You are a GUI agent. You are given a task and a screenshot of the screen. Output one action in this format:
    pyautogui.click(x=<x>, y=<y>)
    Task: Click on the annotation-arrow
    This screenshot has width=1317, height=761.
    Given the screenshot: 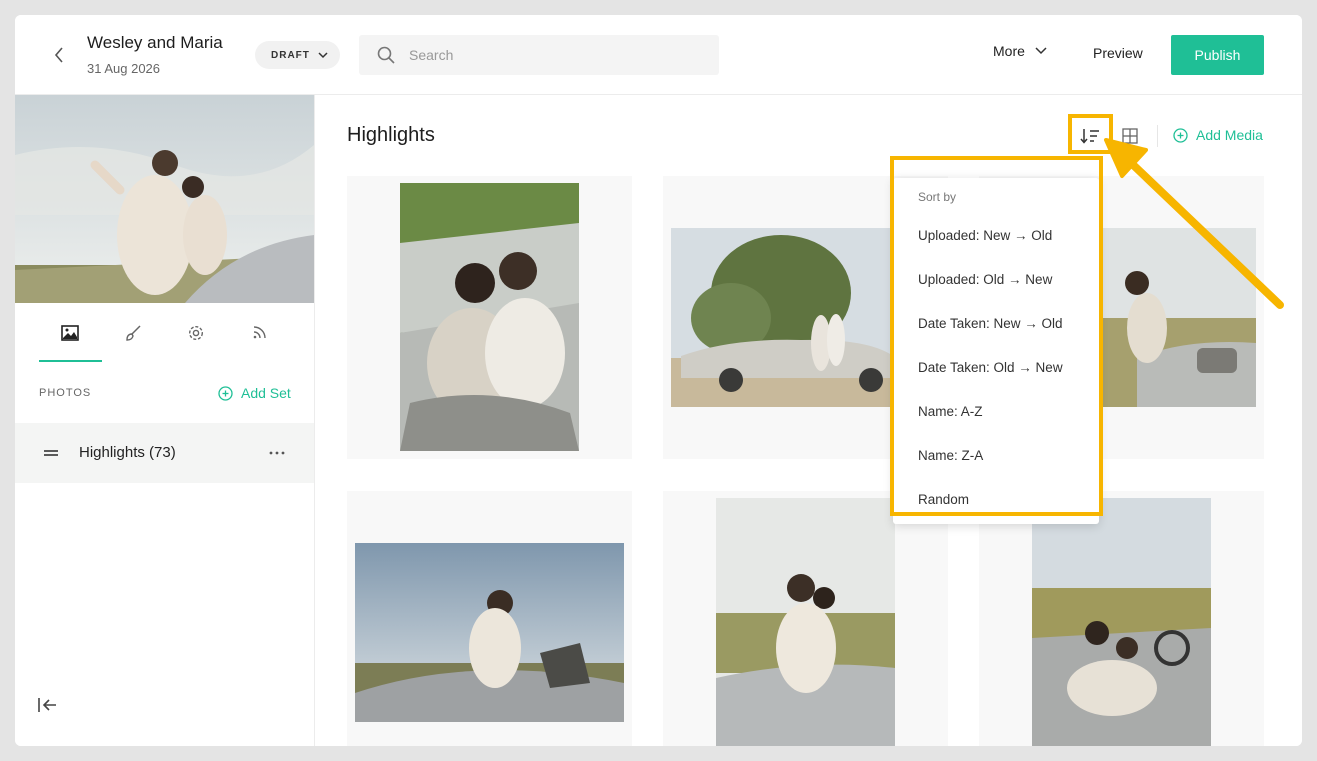 What is the action you would take?
    pyautogui.click(x=1194, y=223)
    